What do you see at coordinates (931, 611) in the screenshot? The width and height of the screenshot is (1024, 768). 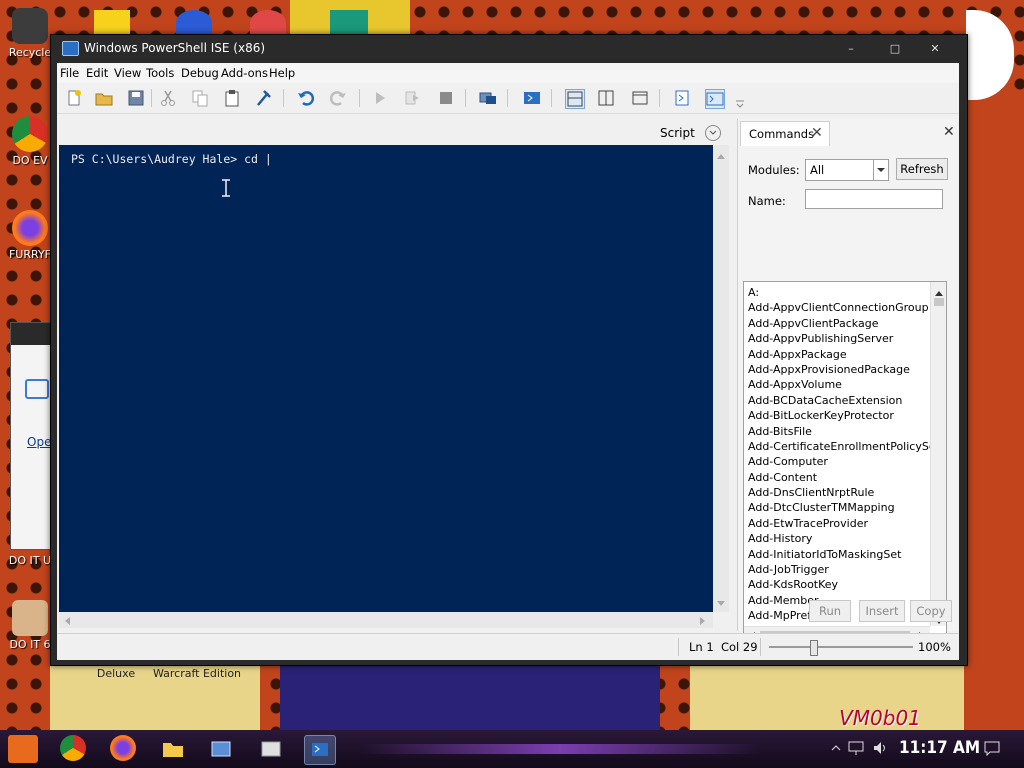 I see `copy-button: Copy` at bounding box center [931, 611].